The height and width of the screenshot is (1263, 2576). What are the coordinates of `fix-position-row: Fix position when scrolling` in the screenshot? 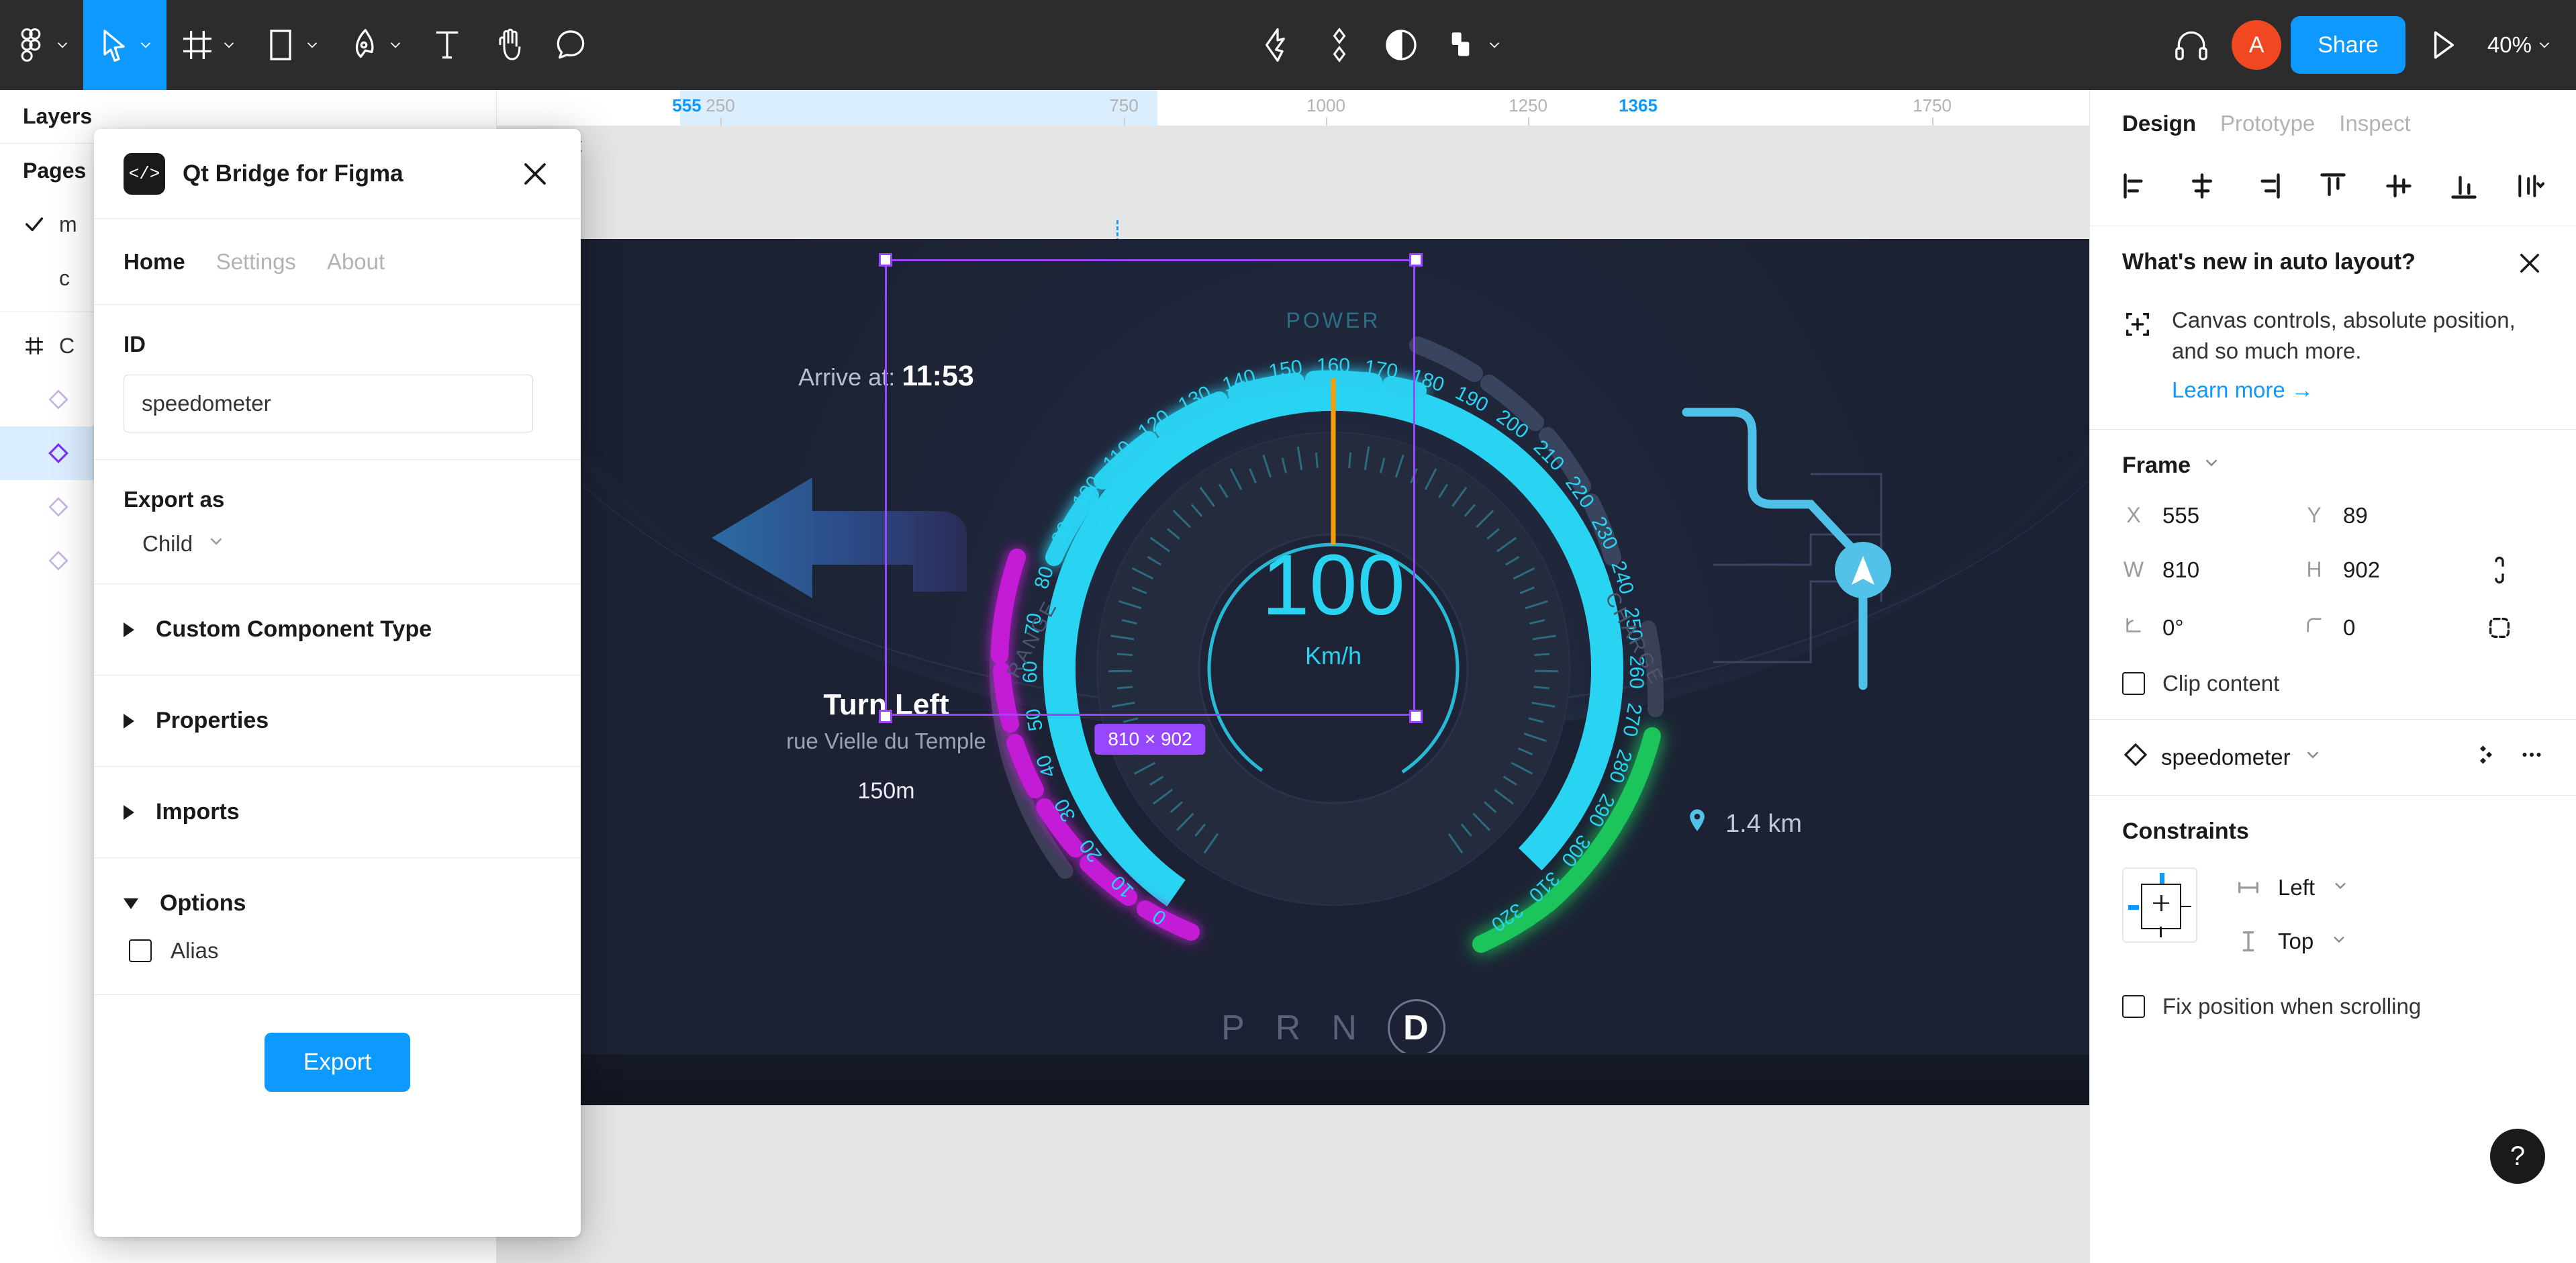 It's located at (2333, 1006).